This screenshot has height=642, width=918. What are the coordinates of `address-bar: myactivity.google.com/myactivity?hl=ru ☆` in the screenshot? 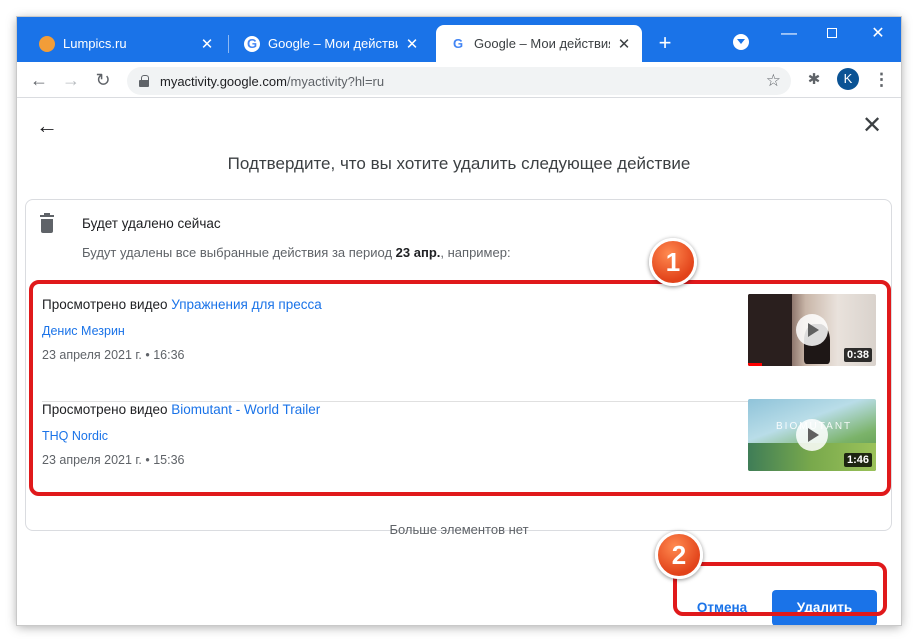 It's located at (459, 81).